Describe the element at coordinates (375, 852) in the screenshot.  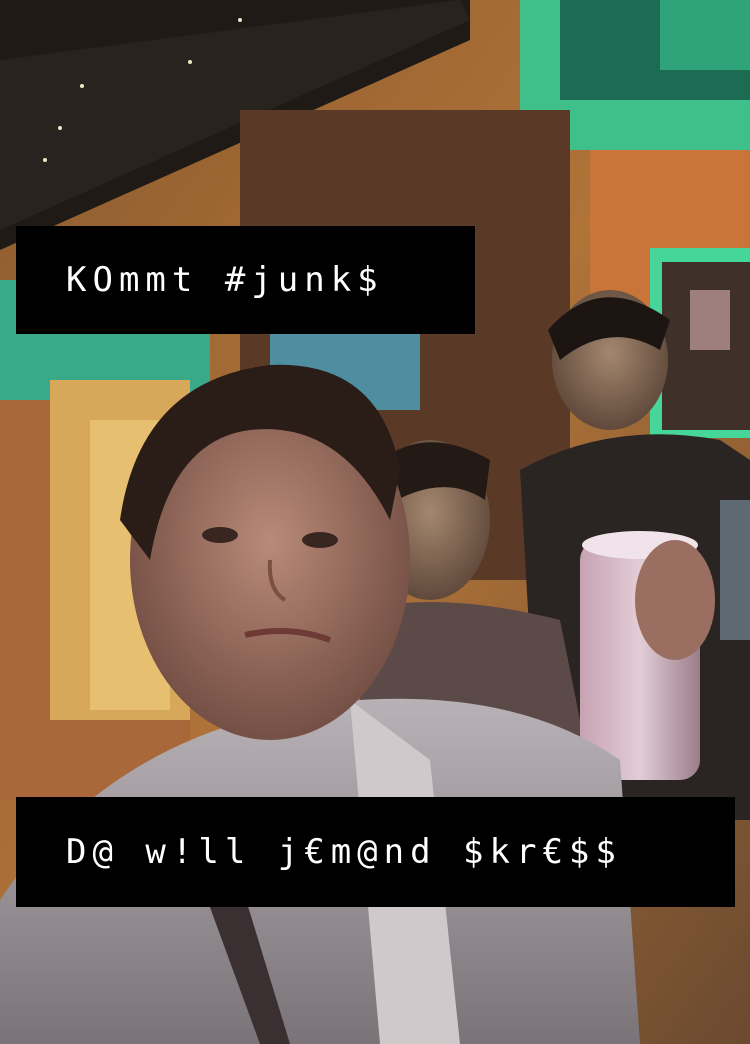
I see `caption-bottom: D@ w!ll j€m@nd $kr€$$` at that location.